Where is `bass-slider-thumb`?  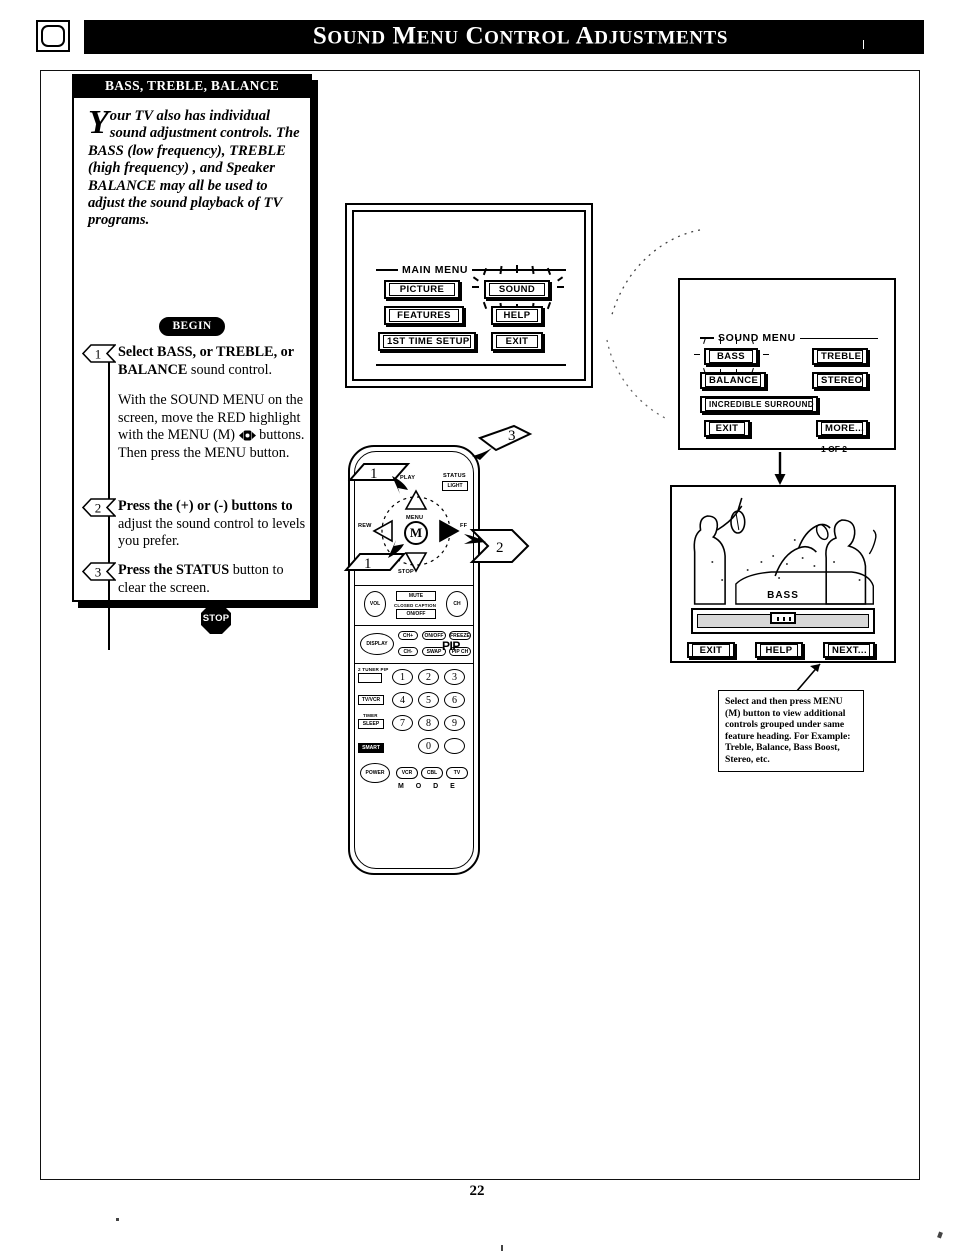
bass-slider-thumb is located at coordinates (783, 618).